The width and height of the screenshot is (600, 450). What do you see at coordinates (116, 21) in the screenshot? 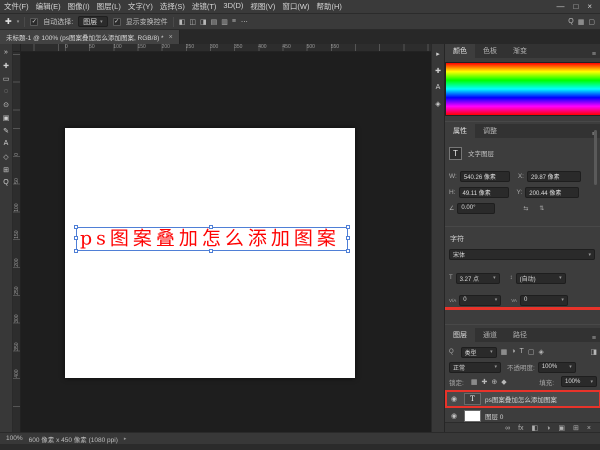
I see `show-transform-checkbox: ✓` at bounding box center [116, 21].